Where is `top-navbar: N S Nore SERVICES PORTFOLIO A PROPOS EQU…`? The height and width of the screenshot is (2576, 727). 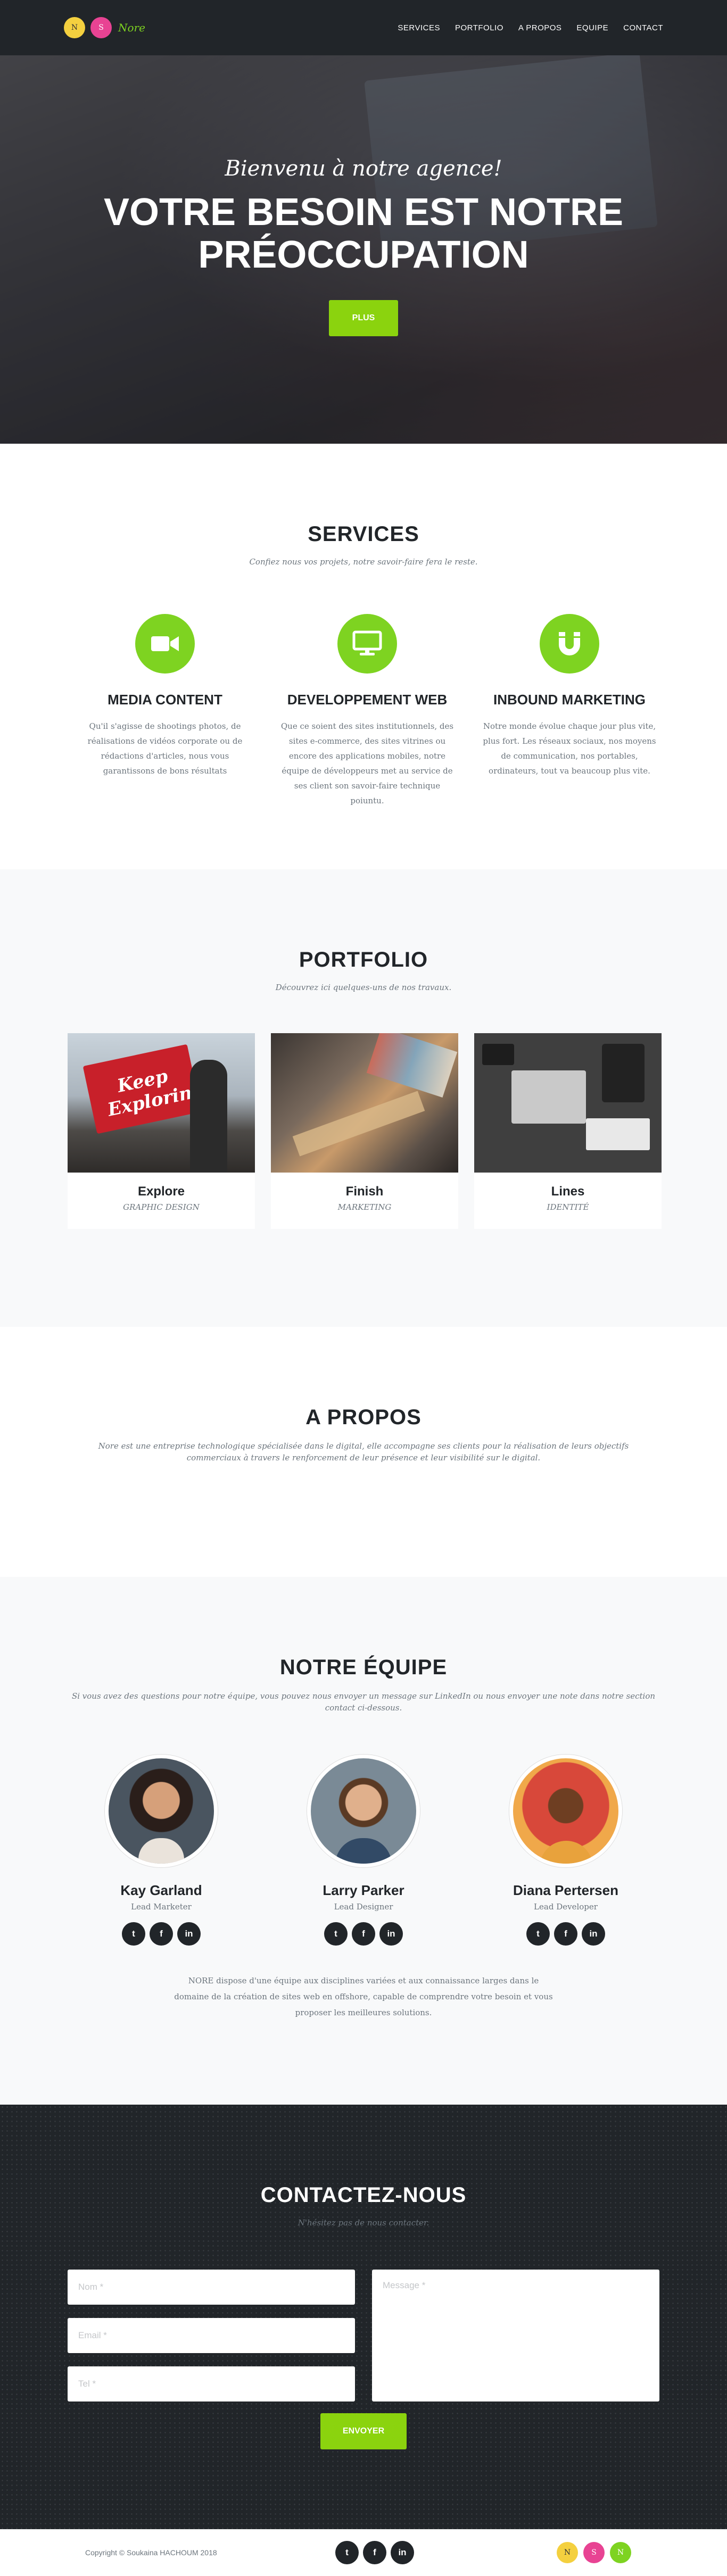
top-navbar: N S Nore SERVICES PORTFOLIO A PROPOS EQU… is located at coordinates (363, 27).